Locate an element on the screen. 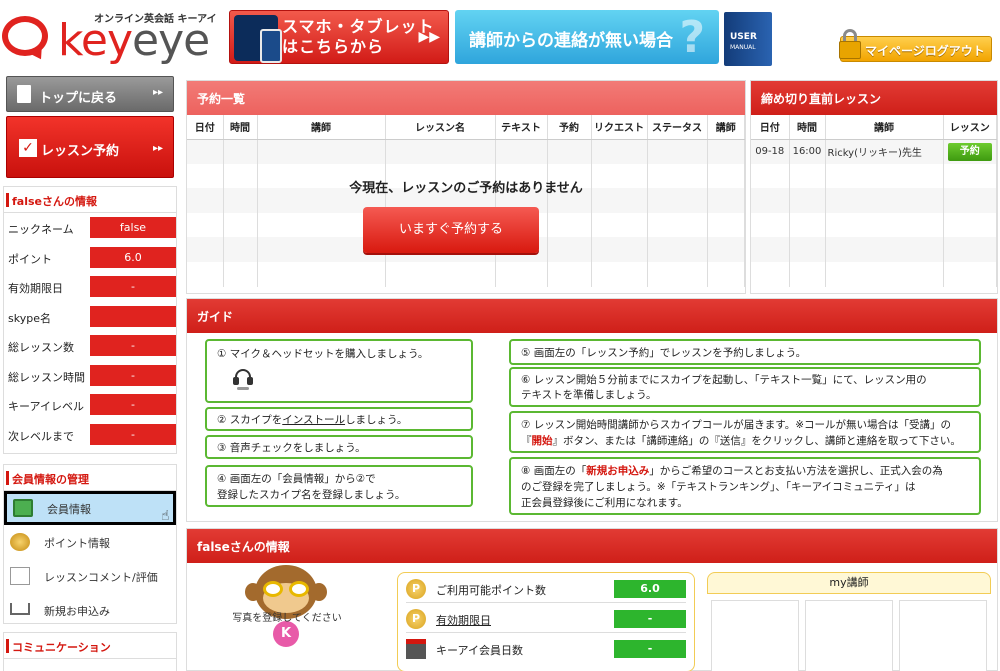 The height and width of the screenshot is (671, 1000). info-key: キーアイレベル is located at coordinates (46, 406).